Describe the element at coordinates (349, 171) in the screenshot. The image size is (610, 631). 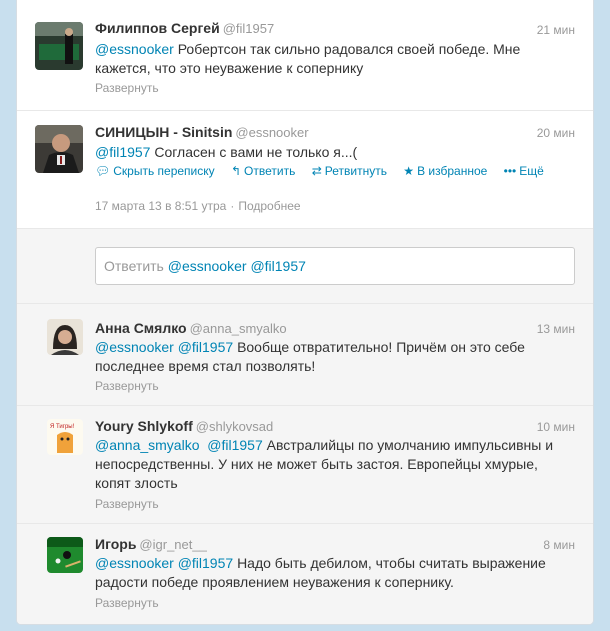
I see `retweet-button: ⇄ Ретвитнуть` at that location.